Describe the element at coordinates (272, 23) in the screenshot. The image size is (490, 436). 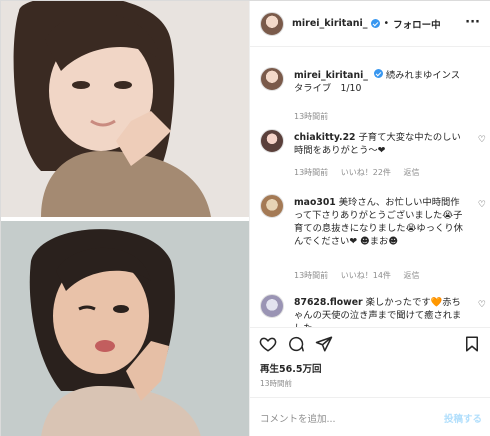
I see `author-avatar` at that location.